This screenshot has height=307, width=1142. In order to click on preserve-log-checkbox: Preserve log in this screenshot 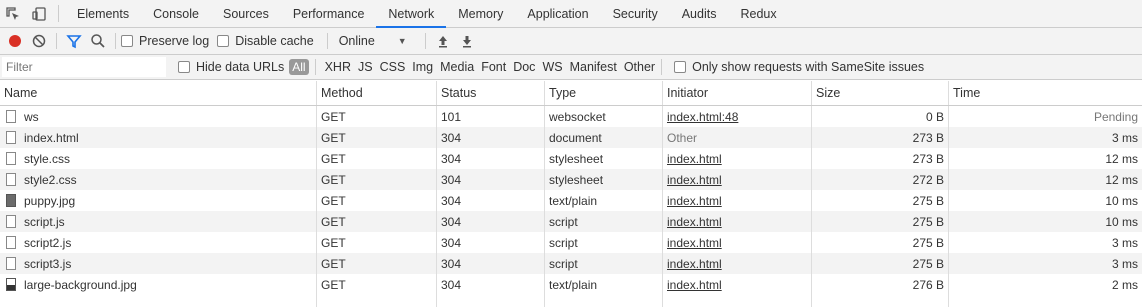, I will do `click(165, 41)`.